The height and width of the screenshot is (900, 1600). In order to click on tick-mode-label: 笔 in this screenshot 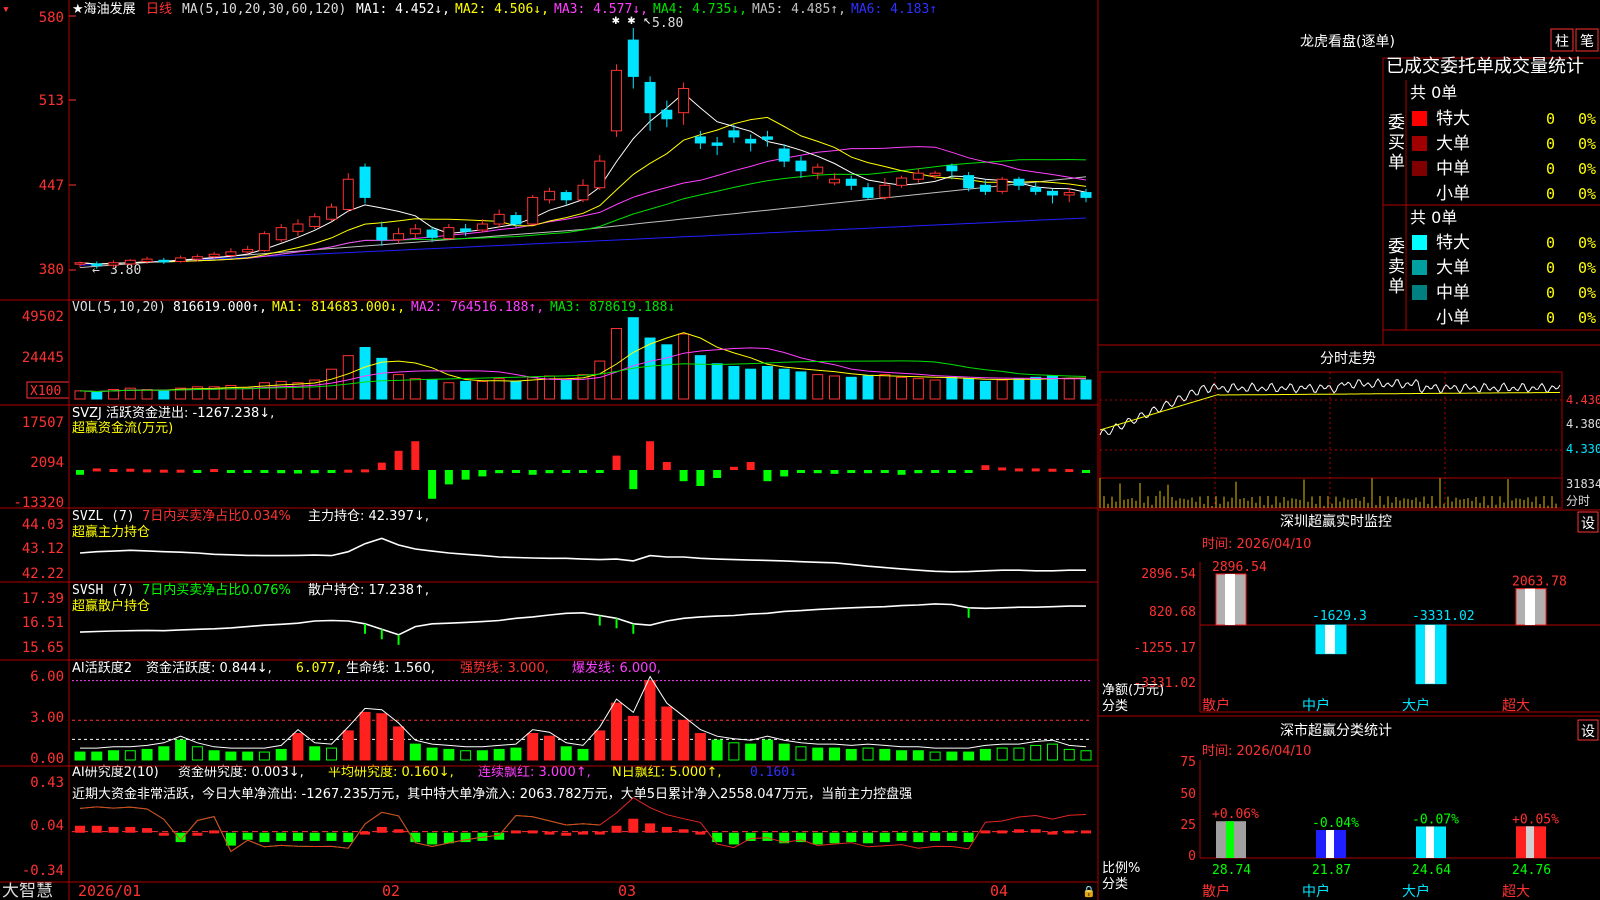, I will do `click(1587, 42)`.